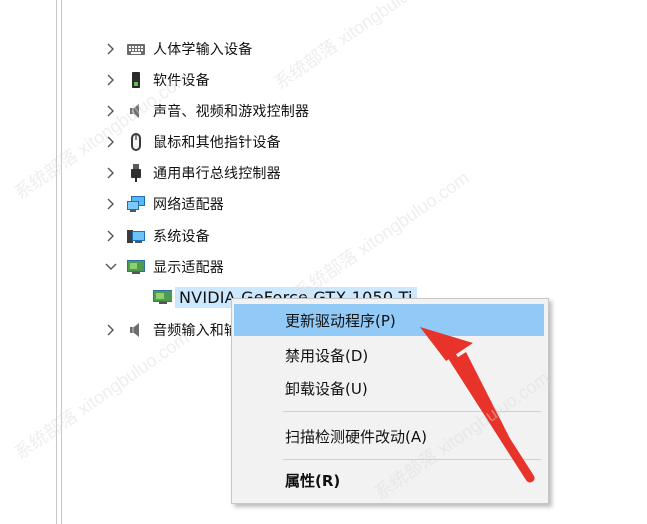 The height and width of the screenshot is (524, 647). I want to click on menu-item-label: 属性(R), so click(313, 480).